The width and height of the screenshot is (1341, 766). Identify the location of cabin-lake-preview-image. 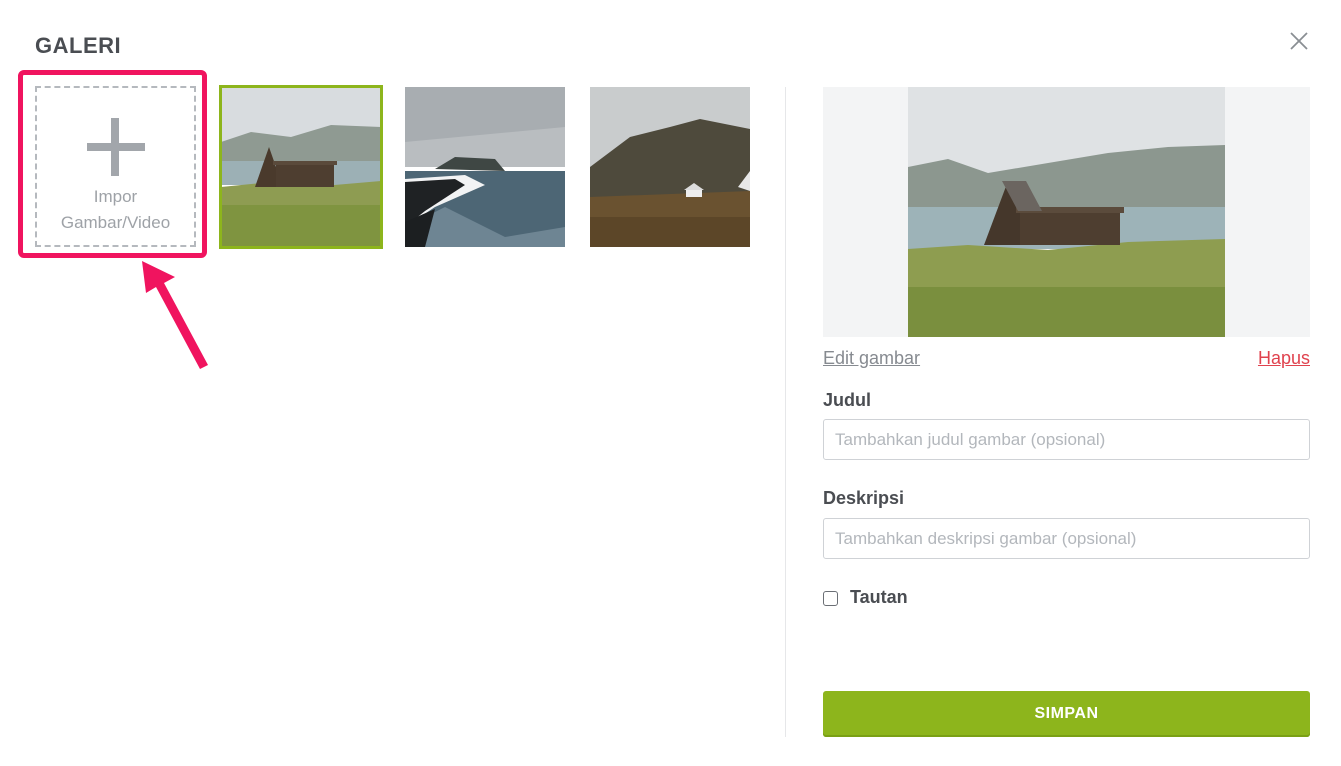
(1066, 212).